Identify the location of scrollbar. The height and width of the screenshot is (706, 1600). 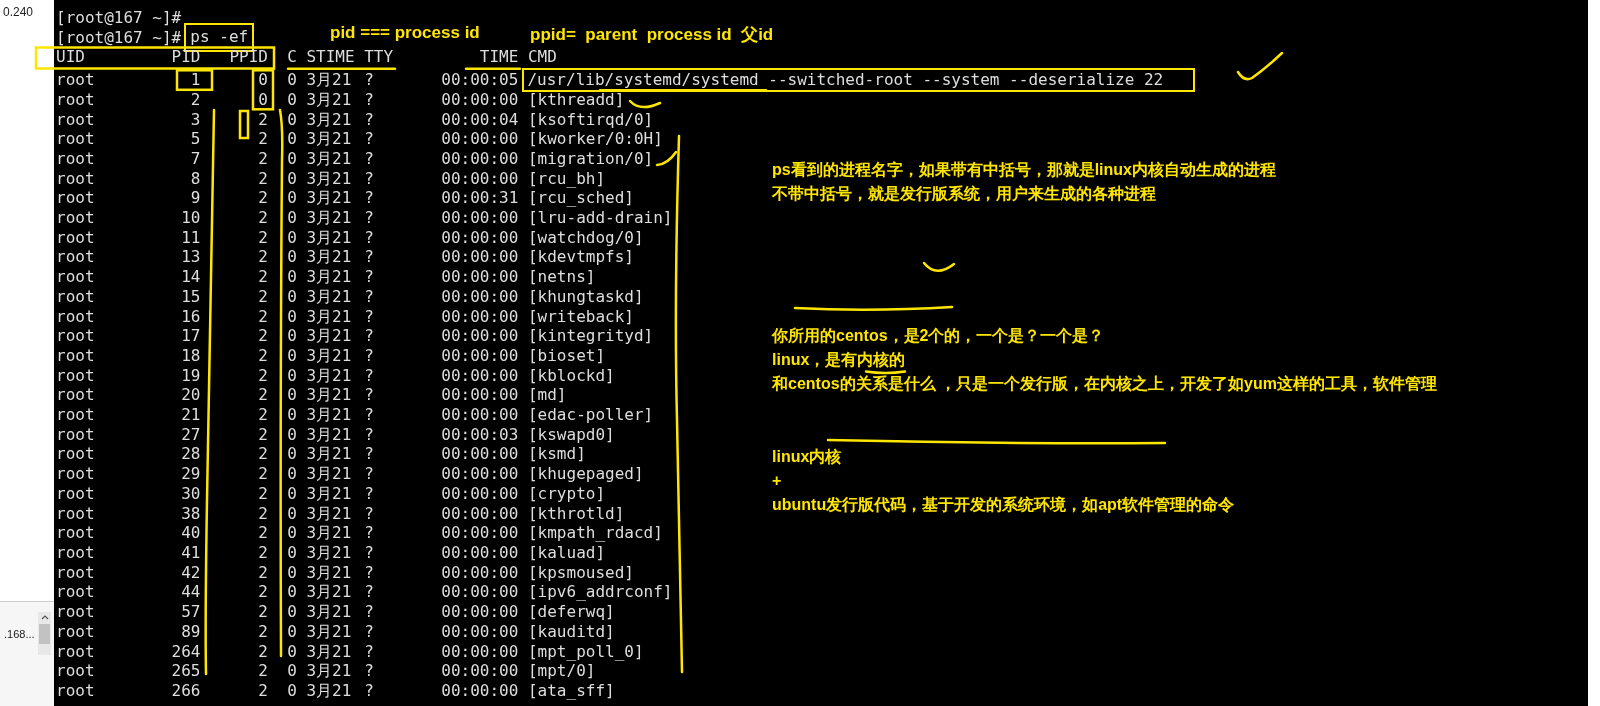
(44, 633).